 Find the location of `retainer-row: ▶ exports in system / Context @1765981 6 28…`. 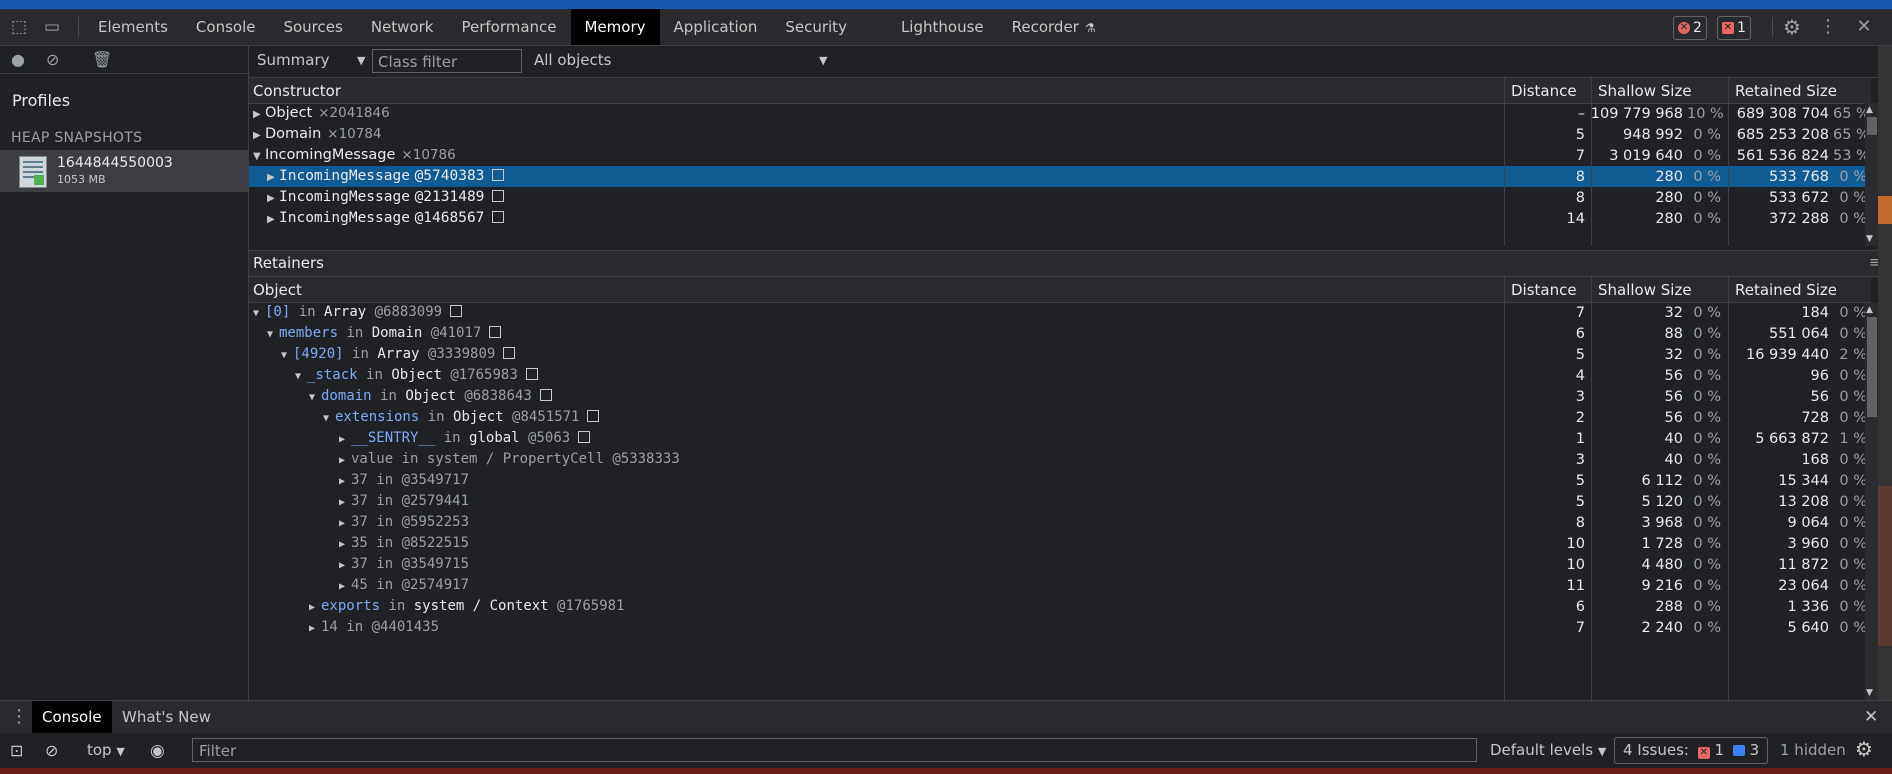

retainer-row: ▶ exports in system / Context @1765981 6 28… is located at coordinates (1060, 606).